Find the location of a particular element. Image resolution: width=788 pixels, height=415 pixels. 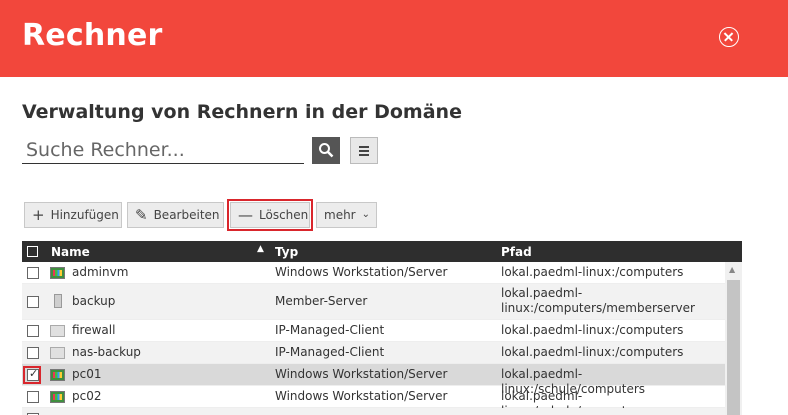

row-path-line1: lokal.paedml- is located at coordinates (542, 293).